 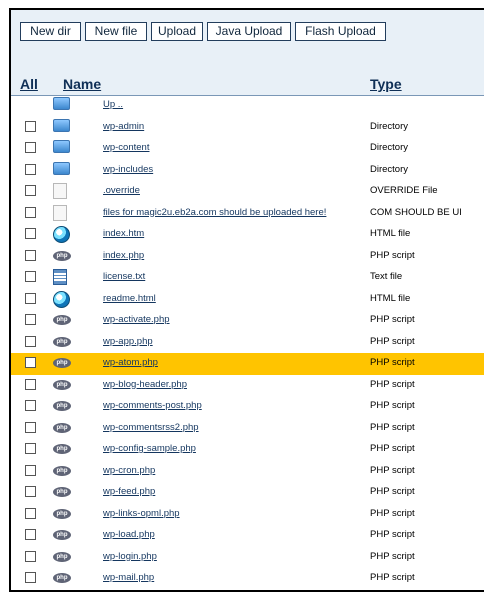 What do you see at coordinates (386, 84) in the screenshot?
I see `type-column-header: Type` at bounding box center [386, 84].